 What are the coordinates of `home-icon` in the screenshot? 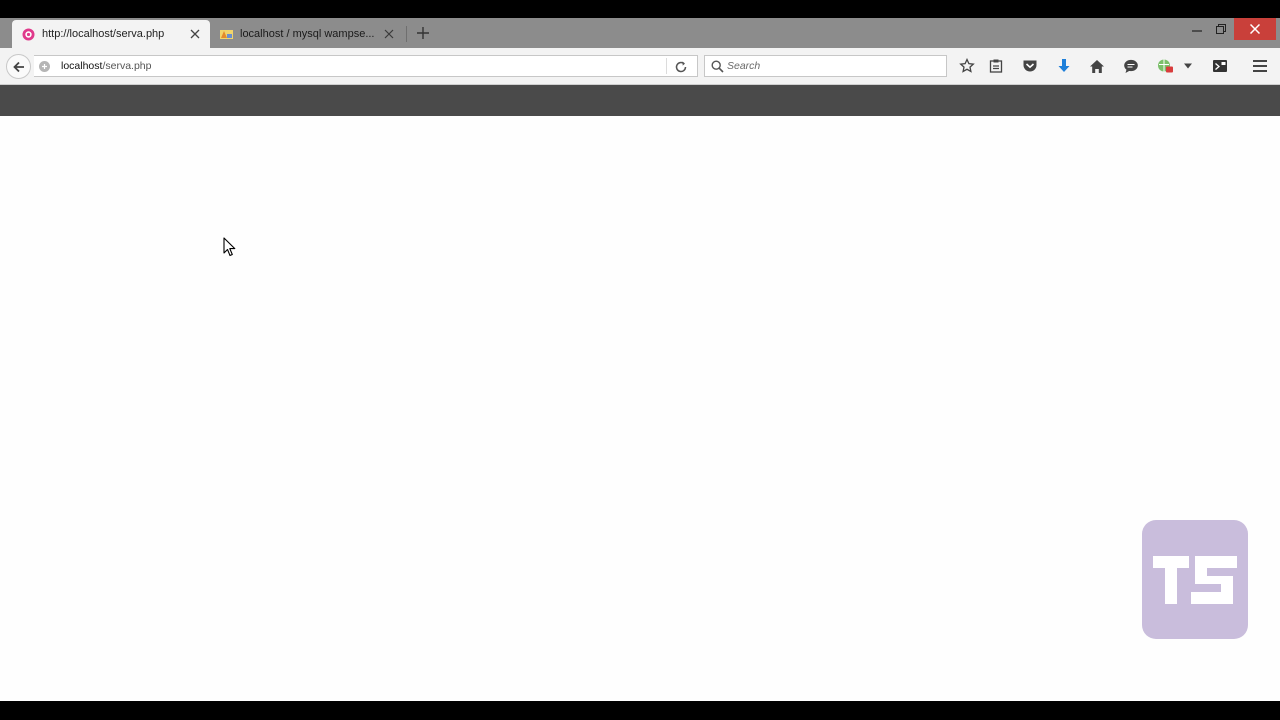 It's located at (1097, 66).